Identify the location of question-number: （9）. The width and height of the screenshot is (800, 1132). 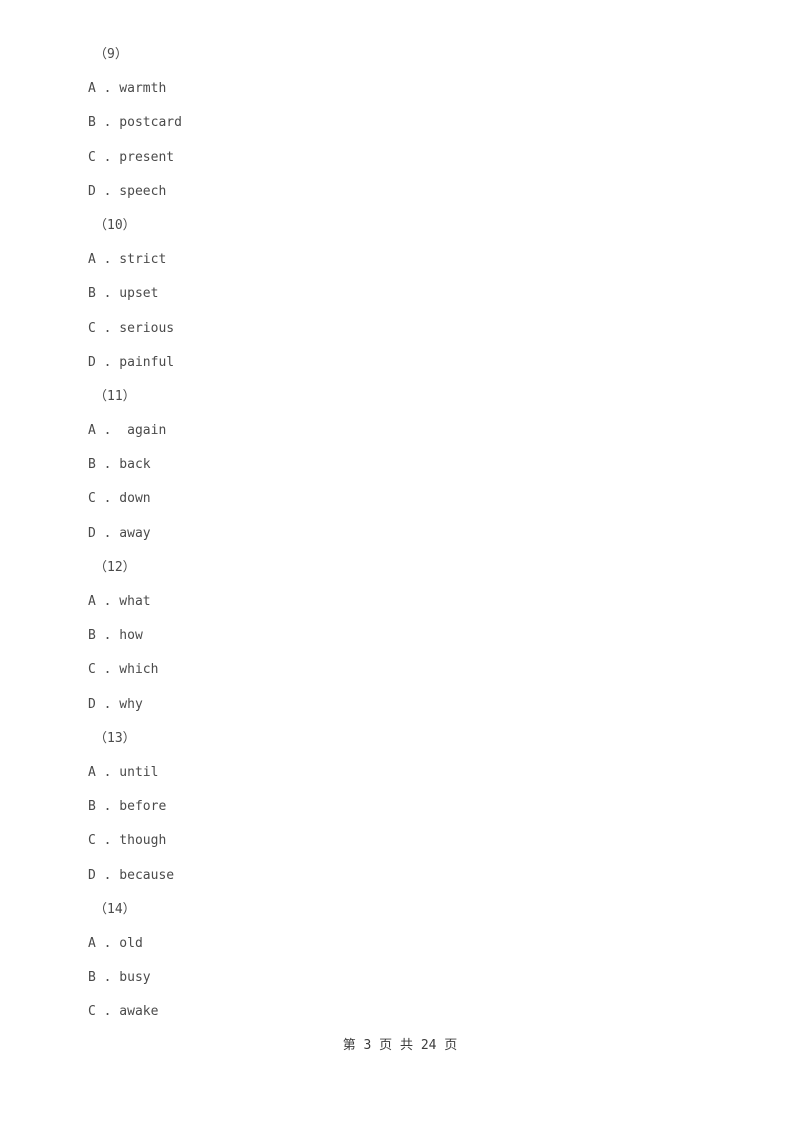
(111, 54).